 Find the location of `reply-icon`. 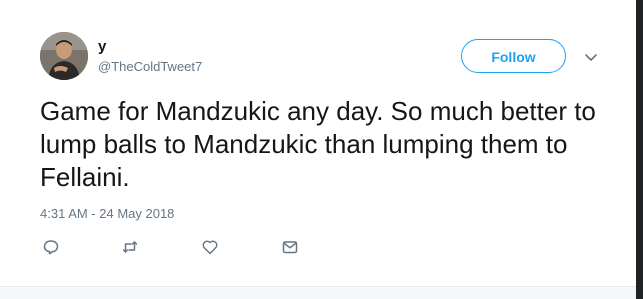

reply-icon is located at coordinates (51, 247).